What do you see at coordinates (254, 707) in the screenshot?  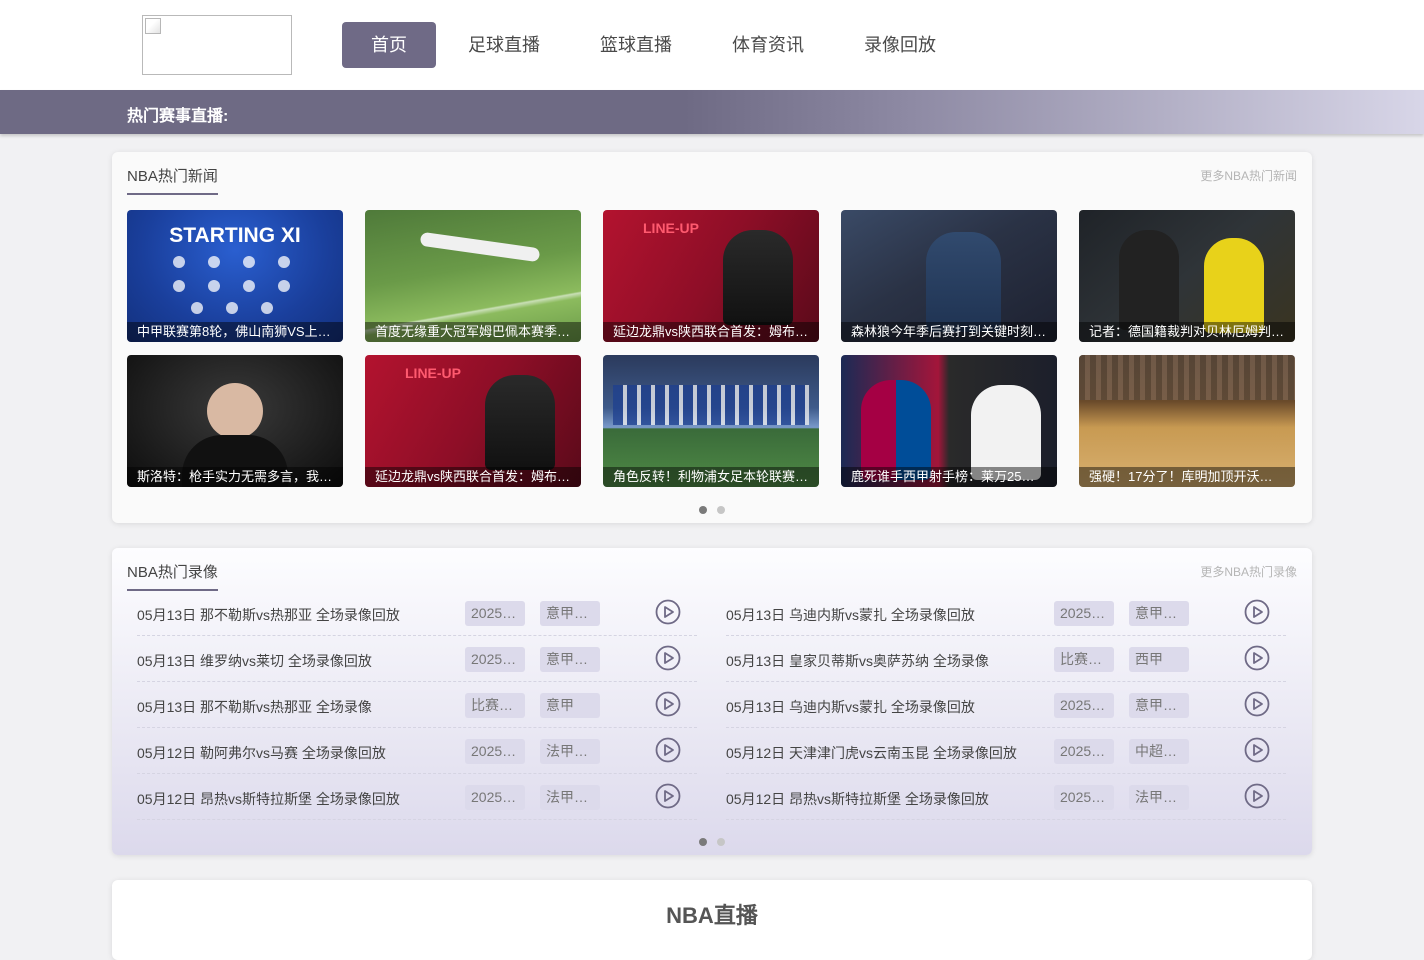 I see `video-title: 05月13日 那不勒斯vs热那亚 全场录像` at bounding box center [254, 707].